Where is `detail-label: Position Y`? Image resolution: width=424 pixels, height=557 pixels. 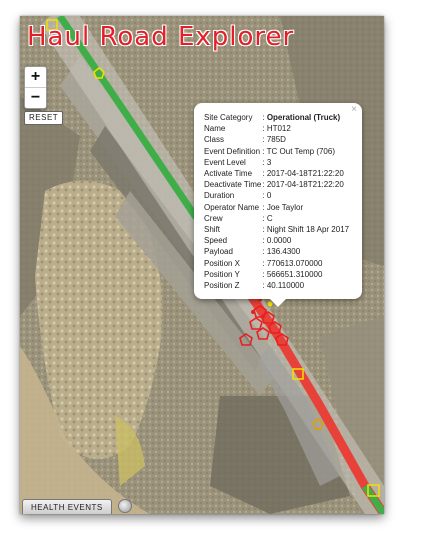 detail-label: Position Y is located at coordinates (222, 274).